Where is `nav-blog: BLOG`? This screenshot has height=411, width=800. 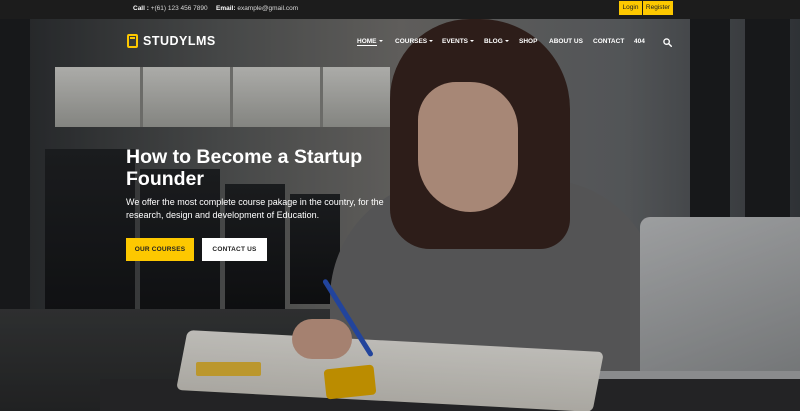
nav-blog: BLOG is located at coordinates (496, 41).